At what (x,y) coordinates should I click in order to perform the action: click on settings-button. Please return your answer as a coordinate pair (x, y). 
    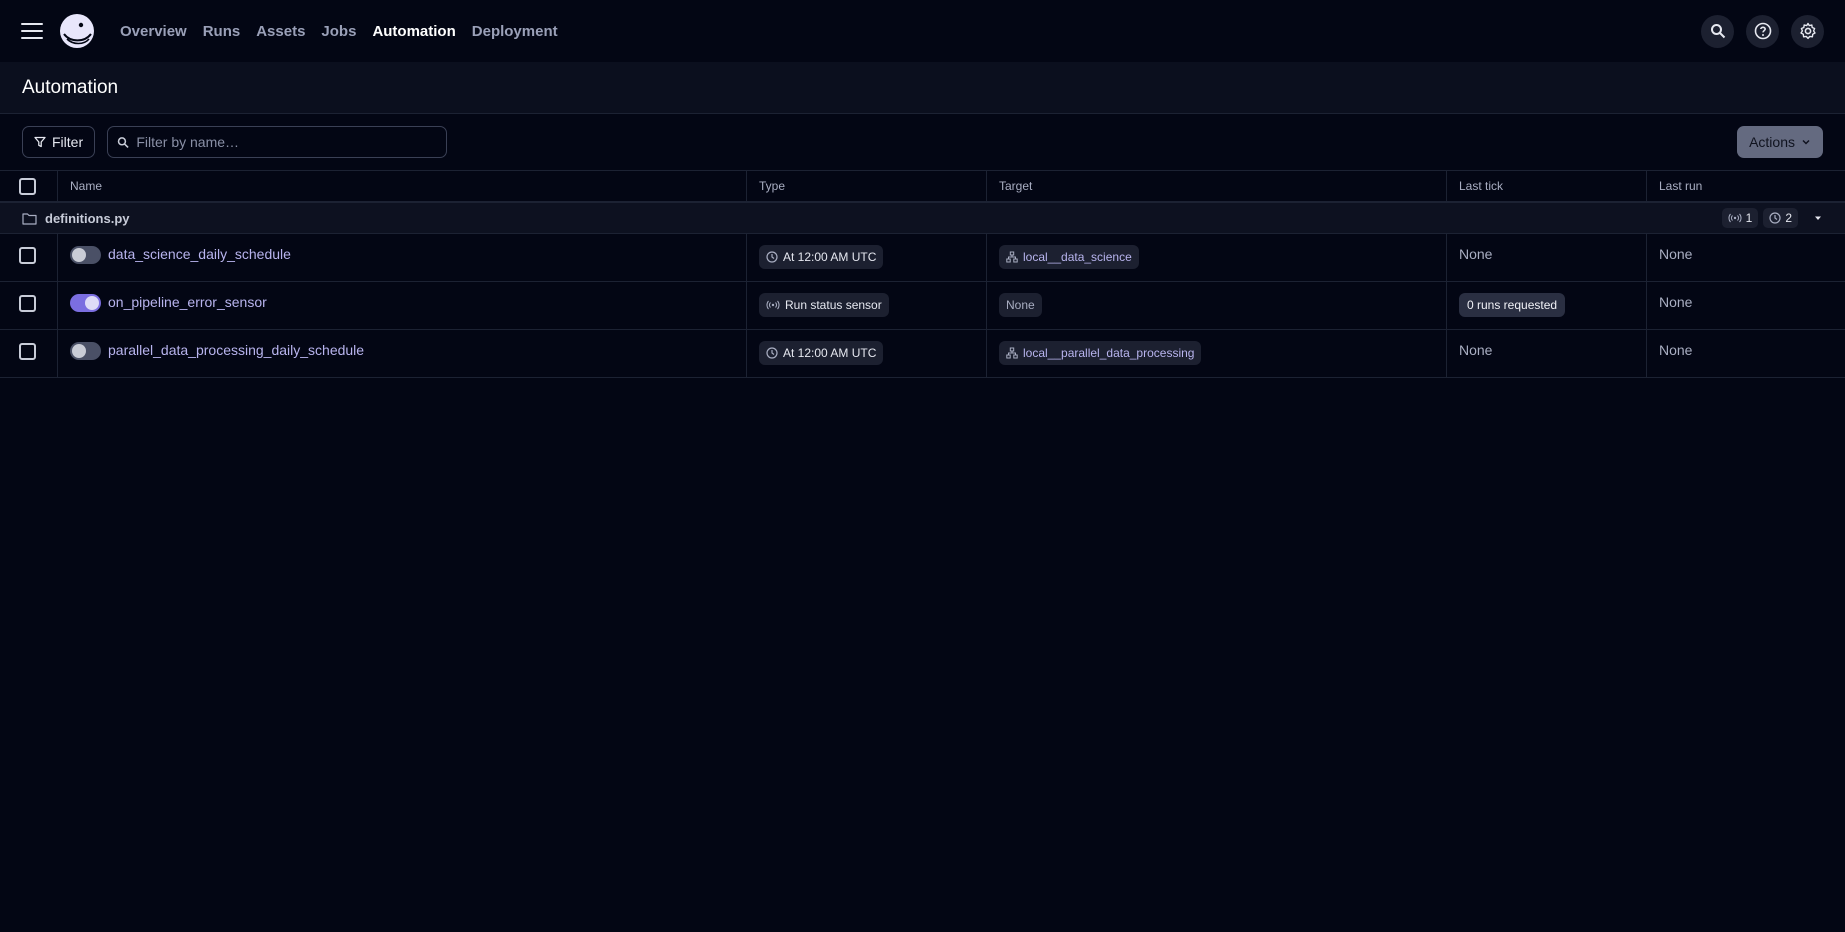
    Looking at the image, I should click on (1807, 31).